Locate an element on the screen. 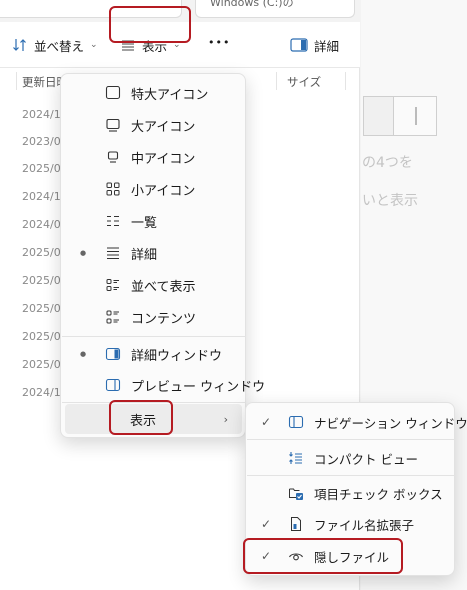 This screenshot has height=590, width=467. pane-text-line1: の4つを is located at coordinates (387, 163).